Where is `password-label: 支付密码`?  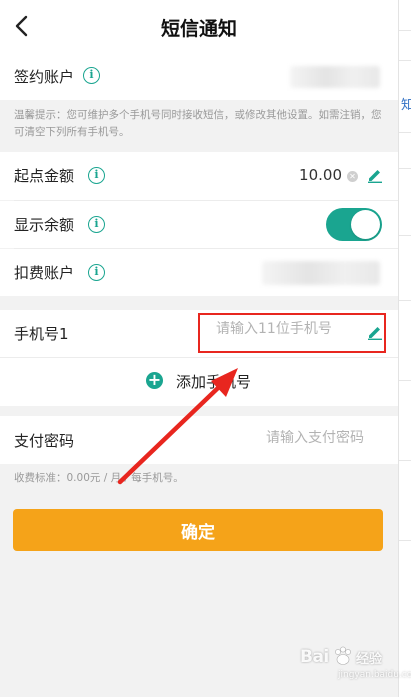 password-label: 支付密码 is located at coordinates (44, 441).